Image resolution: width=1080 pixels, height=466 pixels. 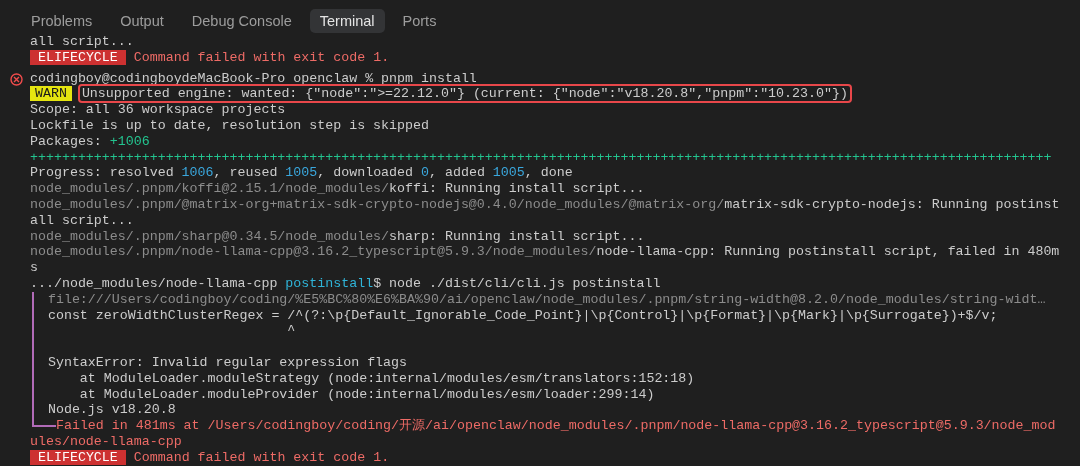 I want to click on count-text: 1006, so click(x=197, y=173).